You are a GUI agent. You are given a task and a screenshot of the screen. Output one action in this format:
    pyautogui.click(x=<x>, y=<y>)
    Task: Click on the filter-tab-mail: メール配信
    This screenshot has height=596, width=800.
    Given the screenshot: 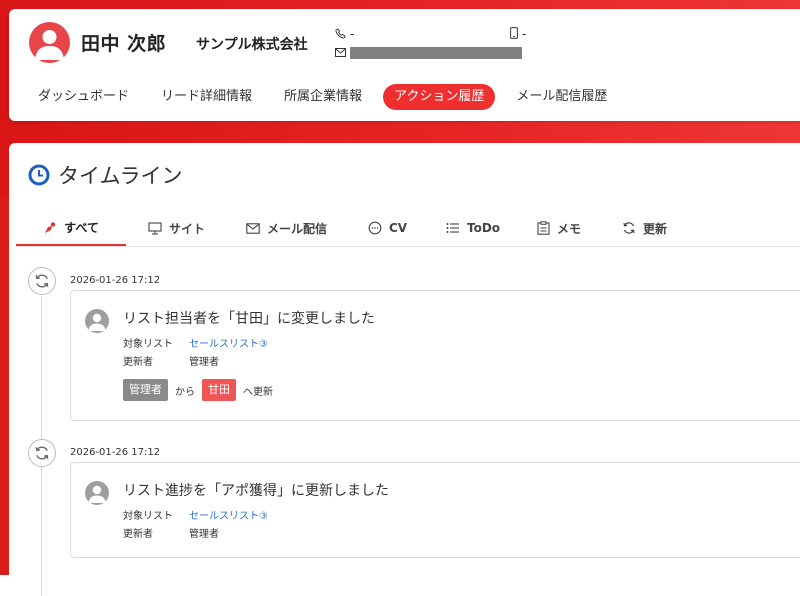 What is the action you would take?
    pyautogui.click(x=286, y=228)
    